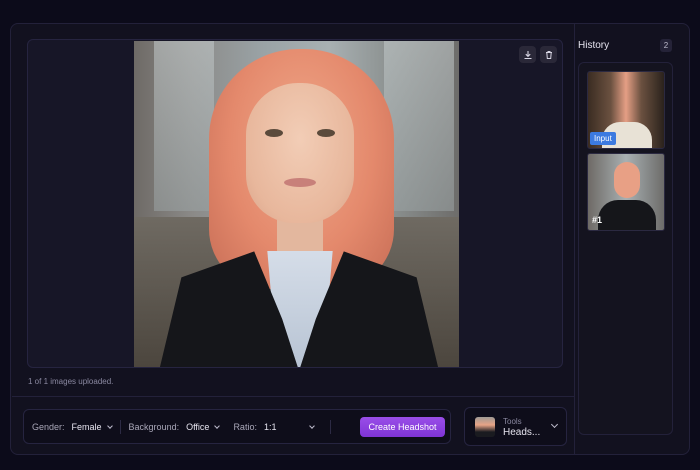  I want to click on tool-thumbnail, so click(485, 427).